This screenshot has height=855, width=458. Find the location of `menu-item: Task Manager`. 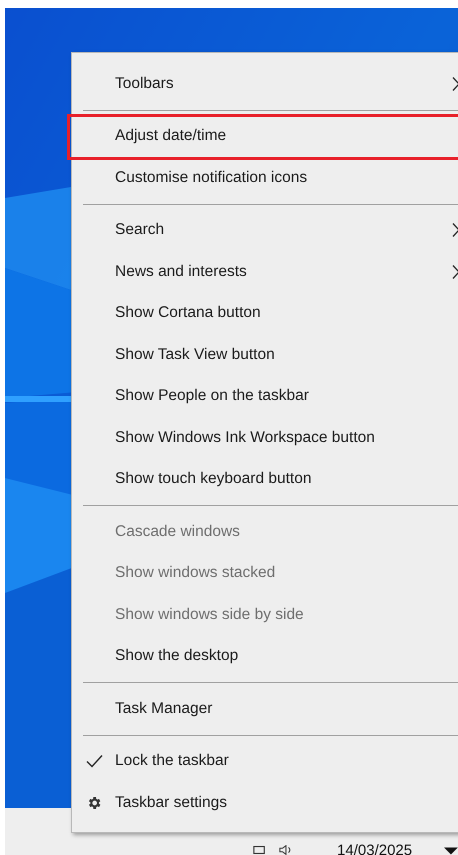

menu-item: Task Manager is located at coordinates (265, 709).